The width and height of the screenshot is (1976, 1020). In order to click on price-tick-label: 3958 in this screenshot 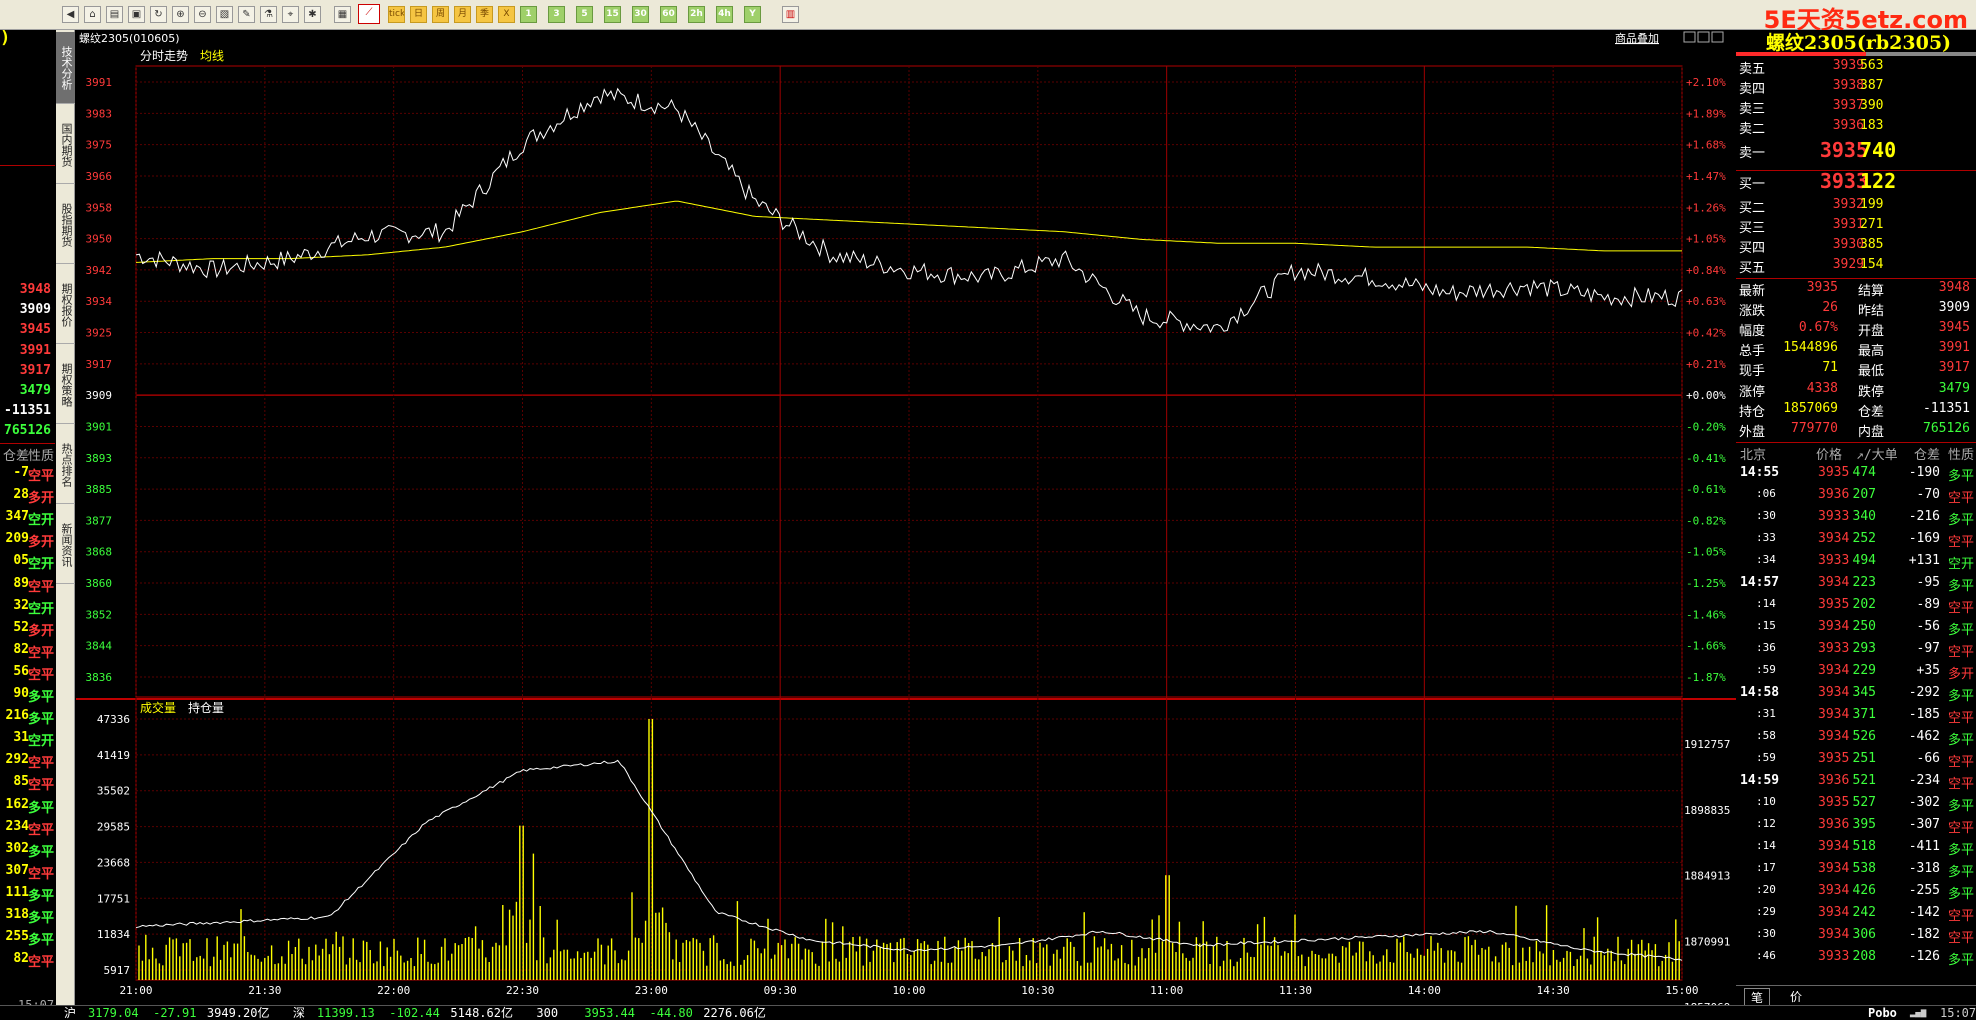, I will do `click(99, 207)`.